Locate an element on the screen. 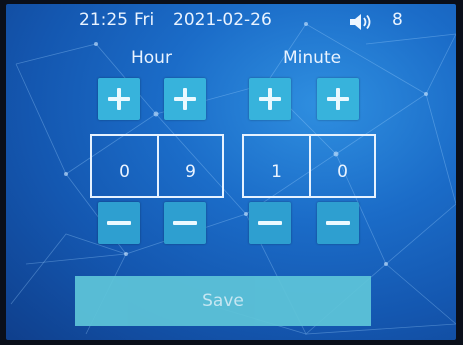  hour-tens-decrement-button is located at coordinates (119, 223).